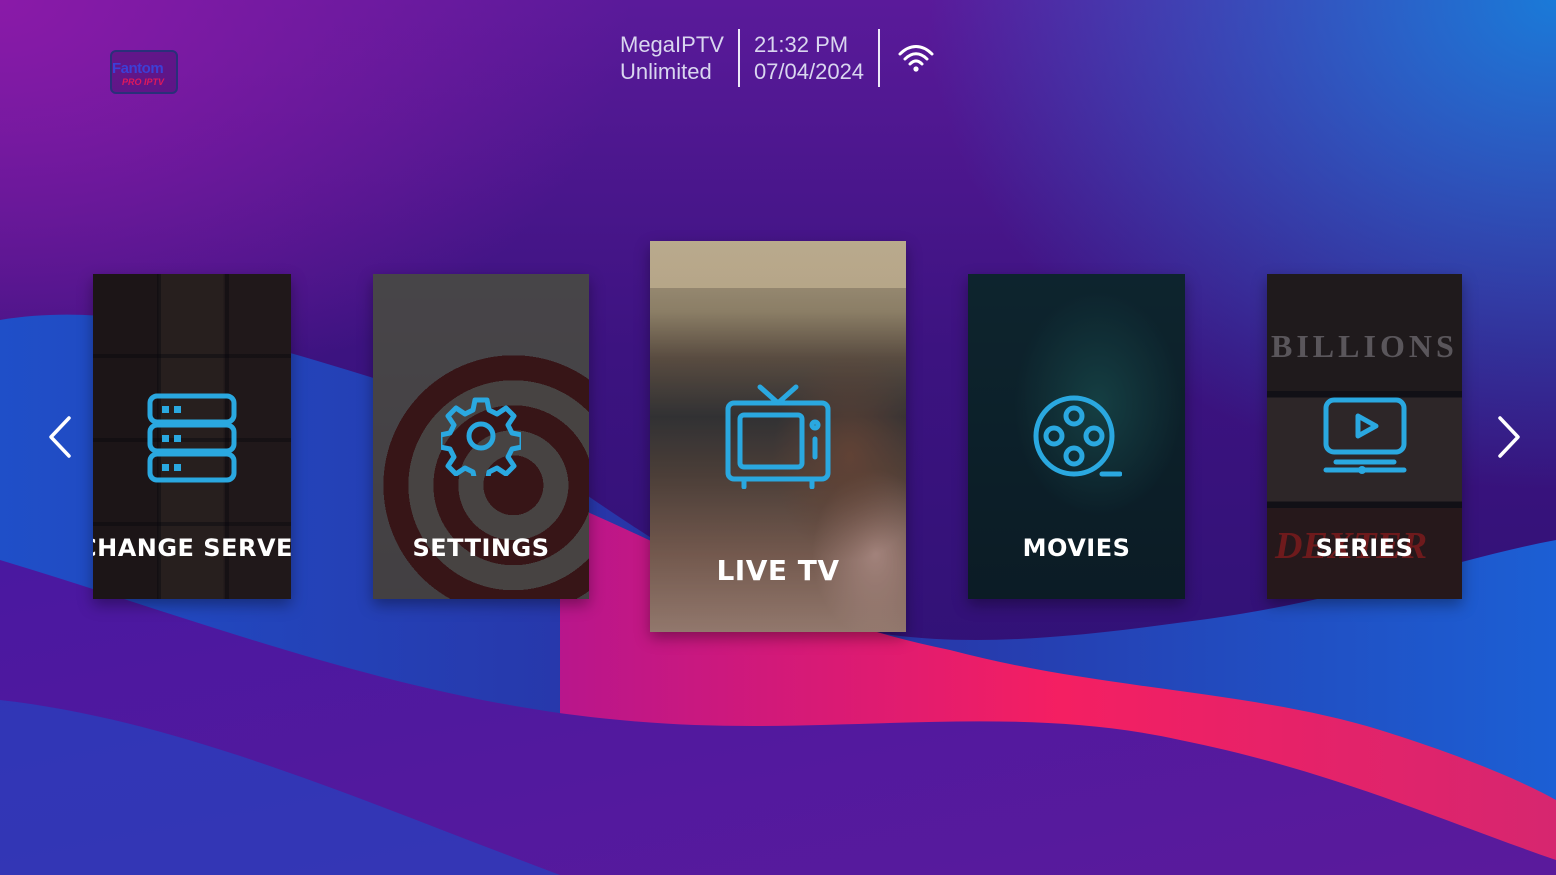  Describe the element at coordinates (143, 82) in the screenshot. I see `logo-subtext: PRO IPTV` at that location.